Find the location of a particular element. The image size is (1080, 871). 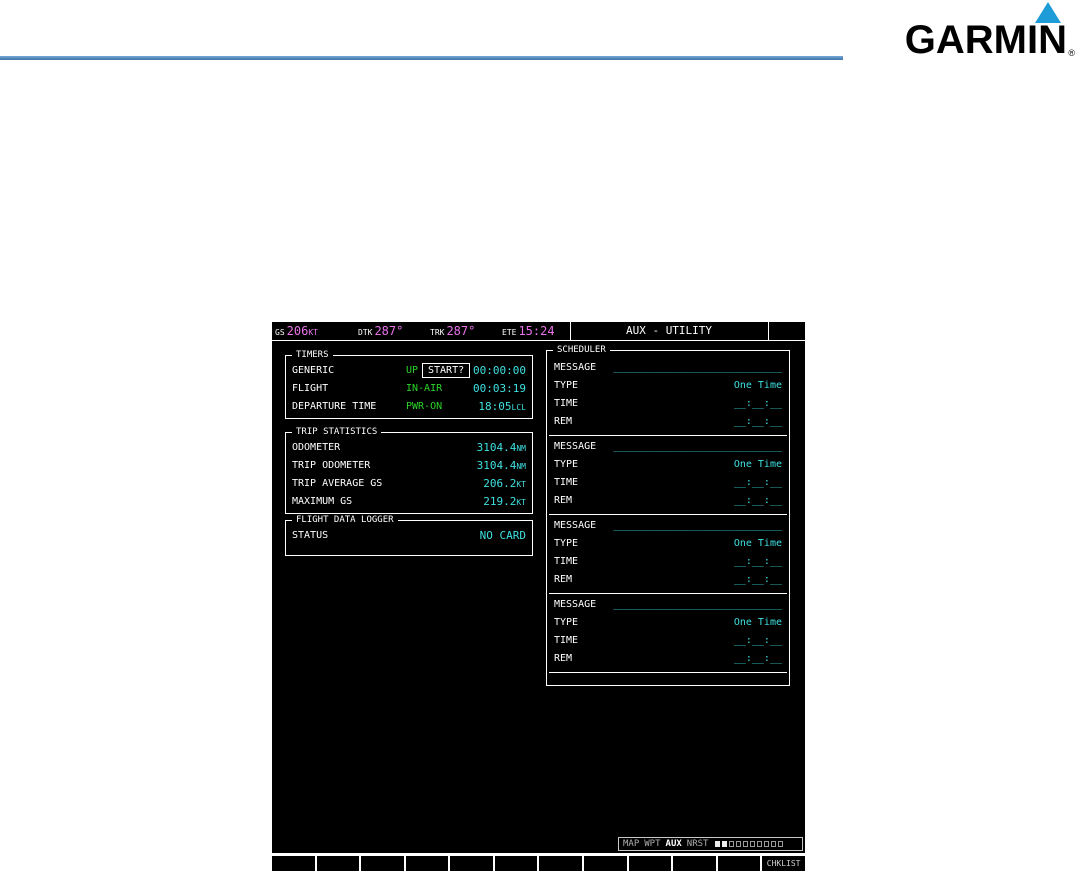

generic-timer-value: 00:00:00 is located at coordinates (499, 370).